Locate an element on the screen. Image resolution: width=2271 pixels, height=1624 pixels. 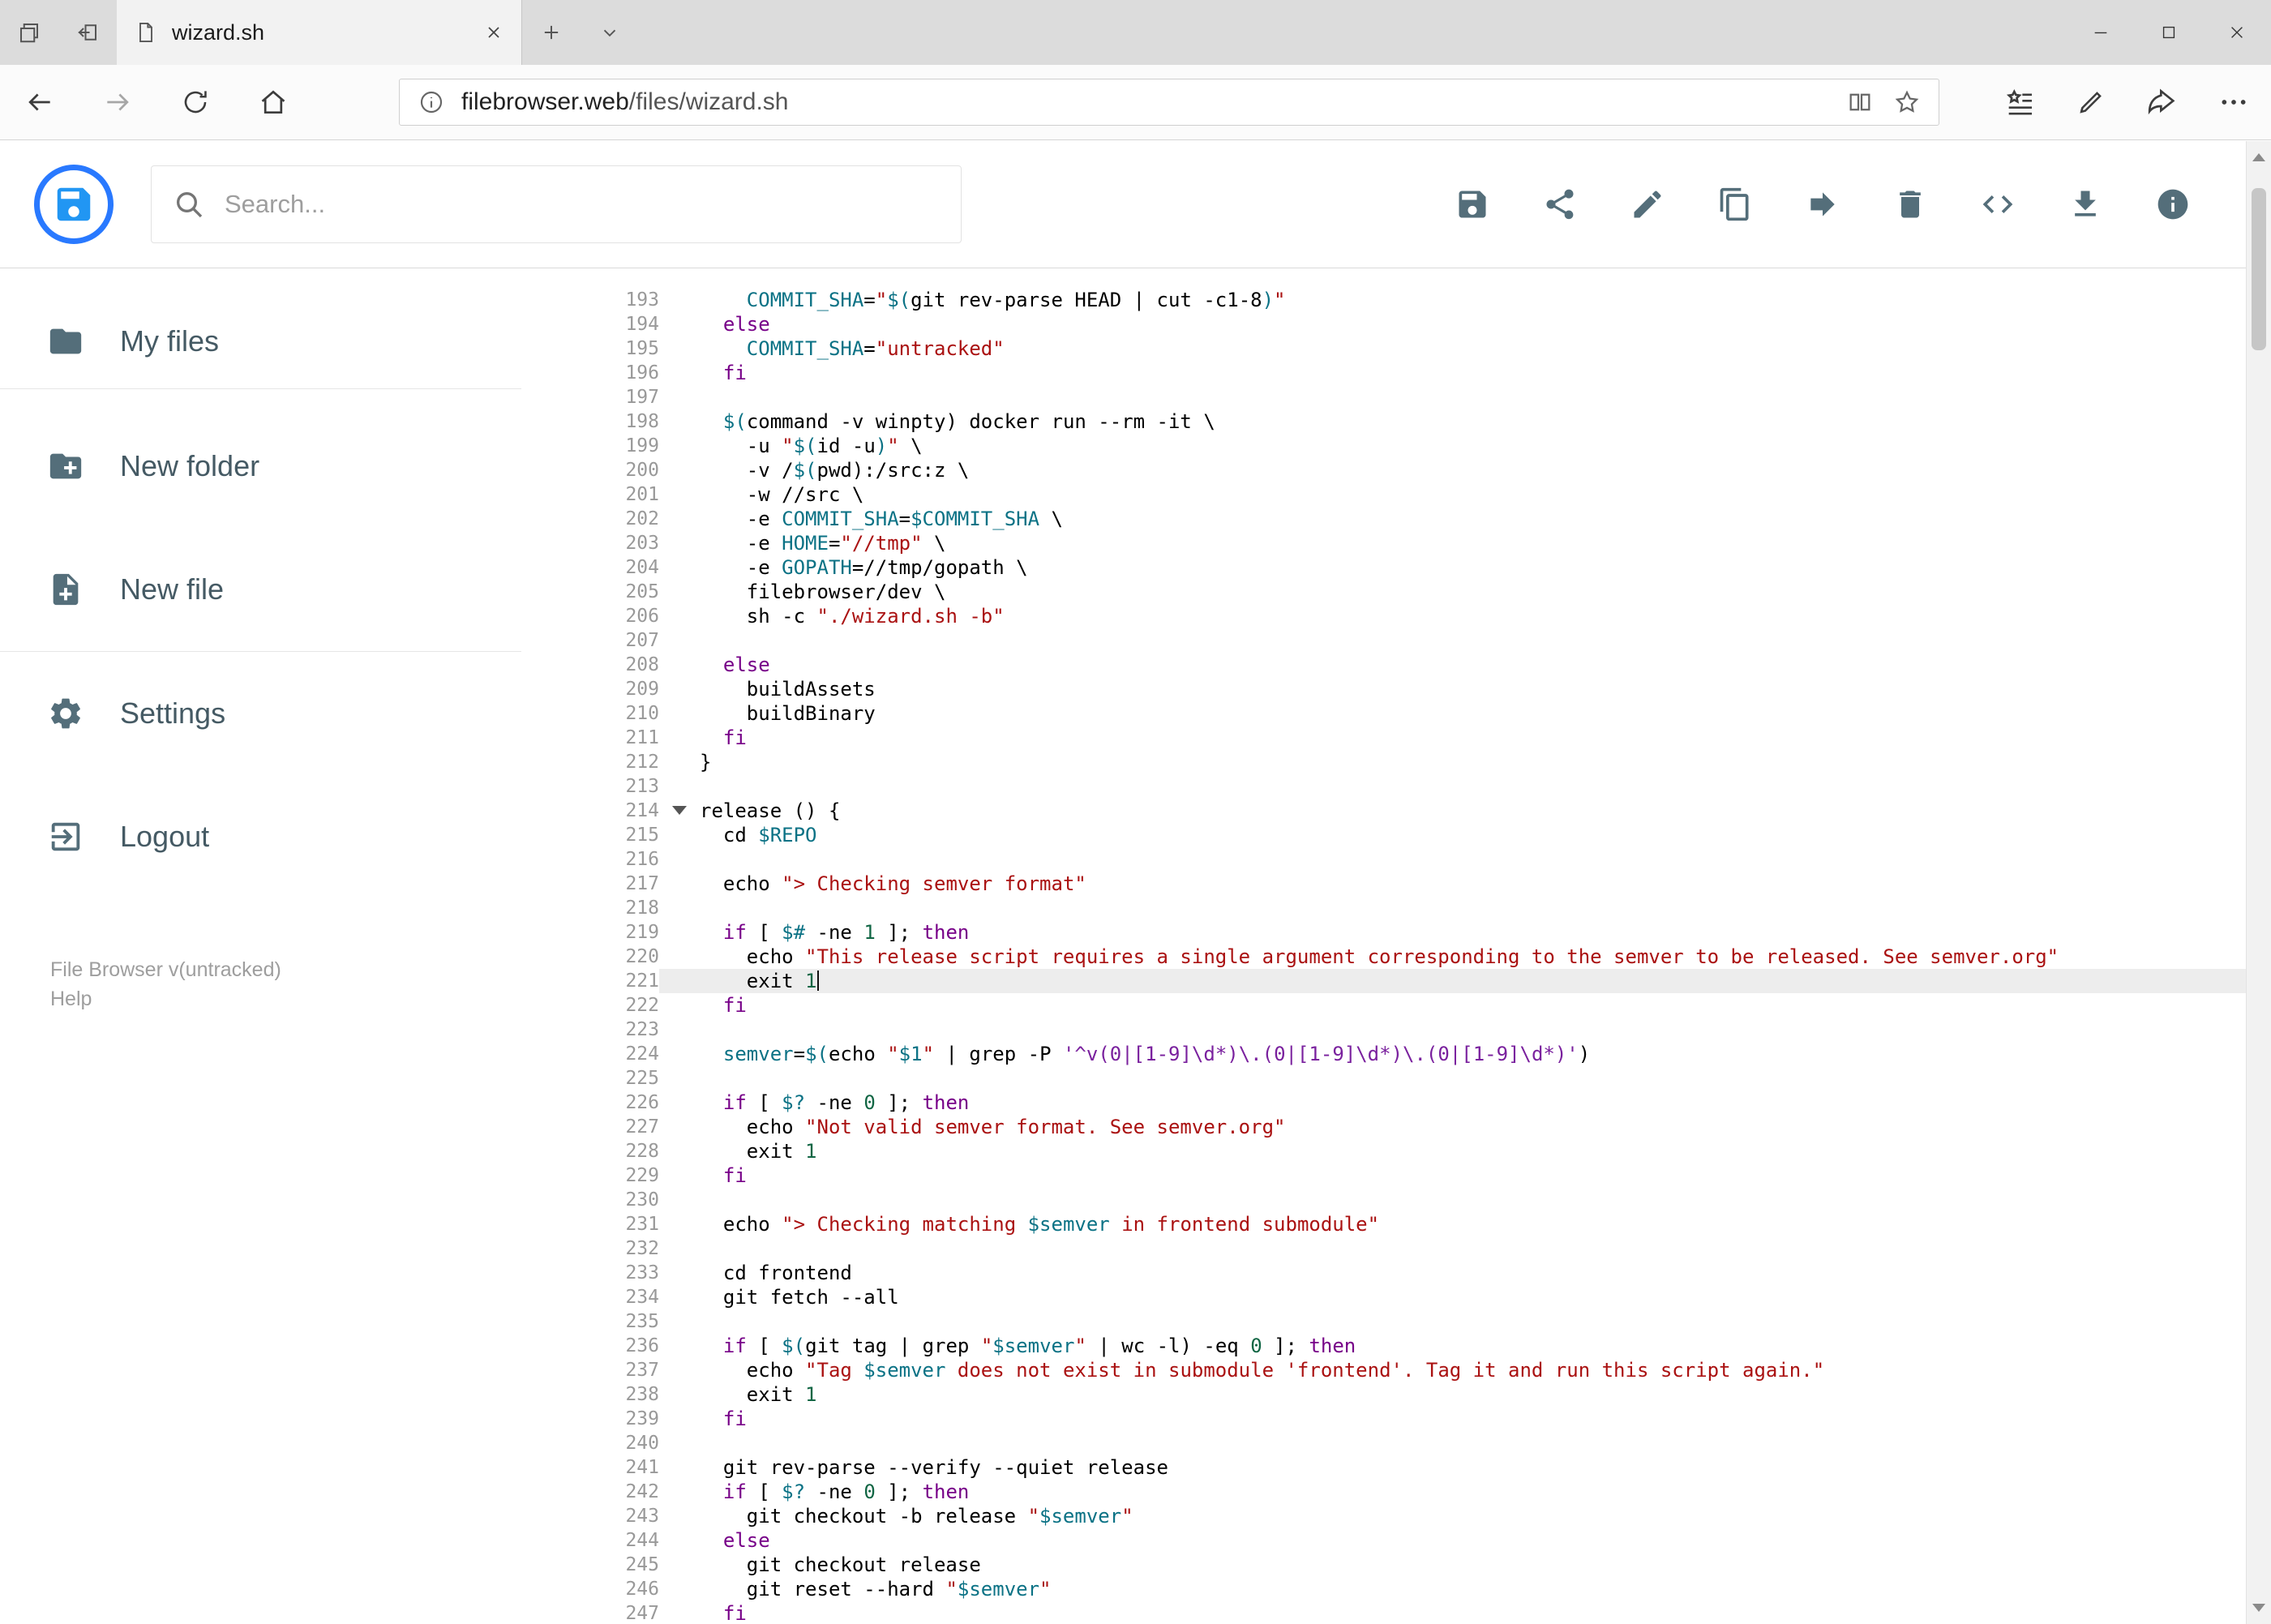
close-window-button is located at coordinates (2237, 33).